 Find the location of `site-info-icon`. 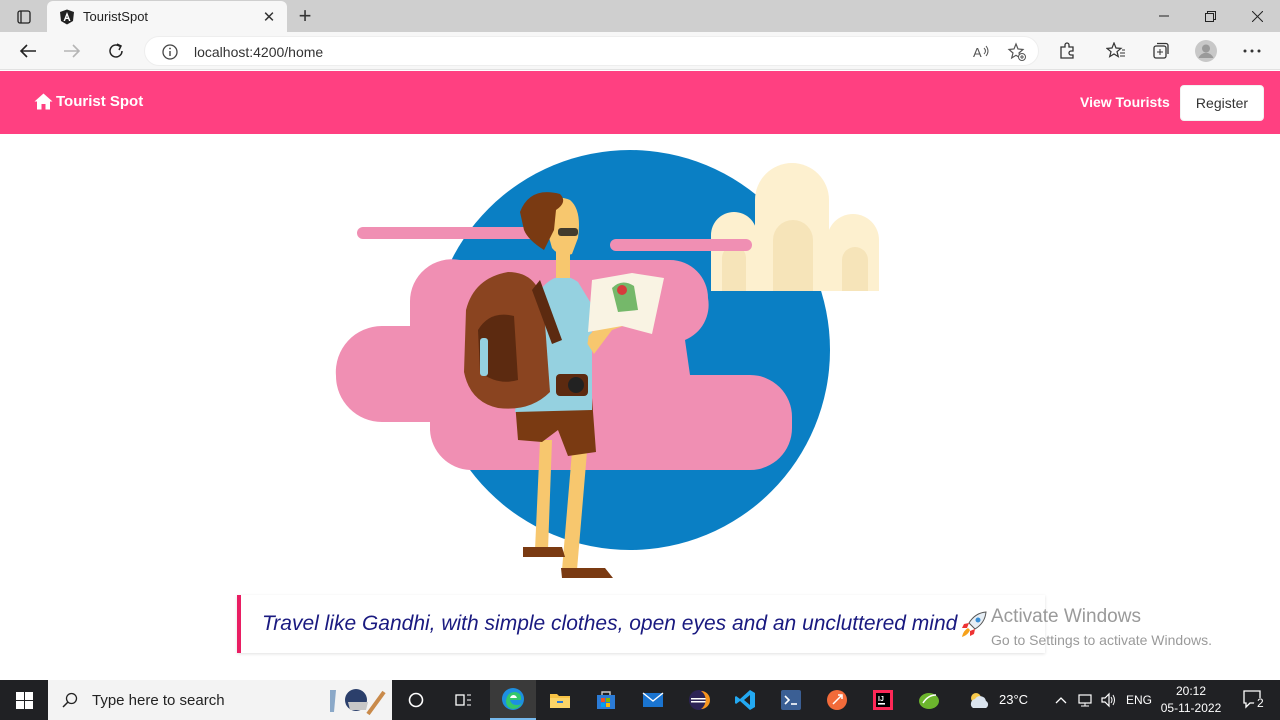

site-info-icon is located at coordinates (170, 52).